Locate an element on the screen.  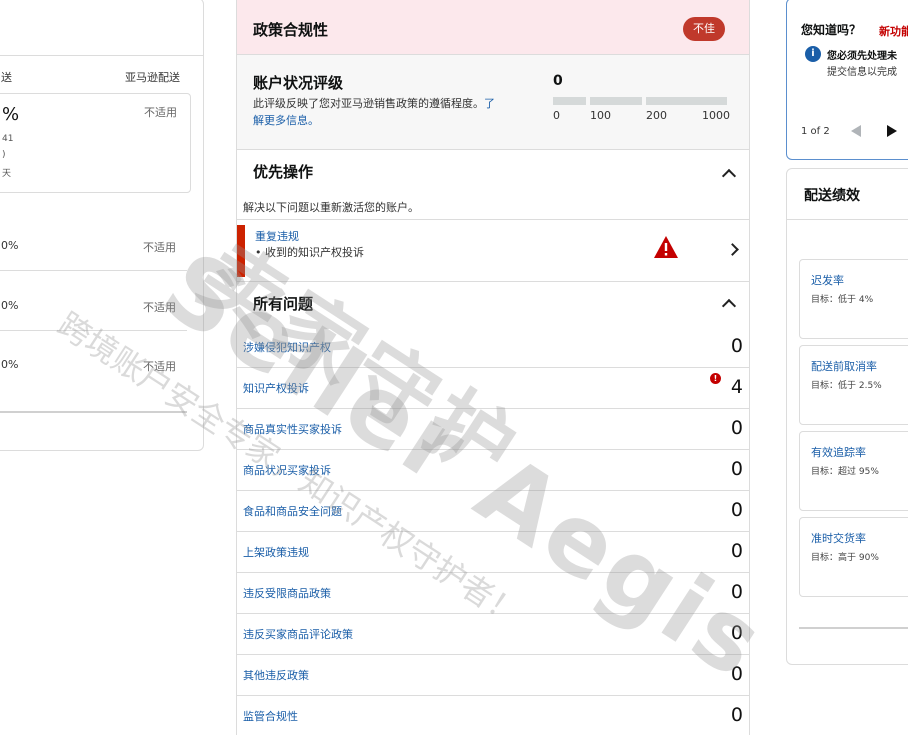
metric-card: 配送前取消率 目标：低于 2.5% is located at coordinates (853, 385).